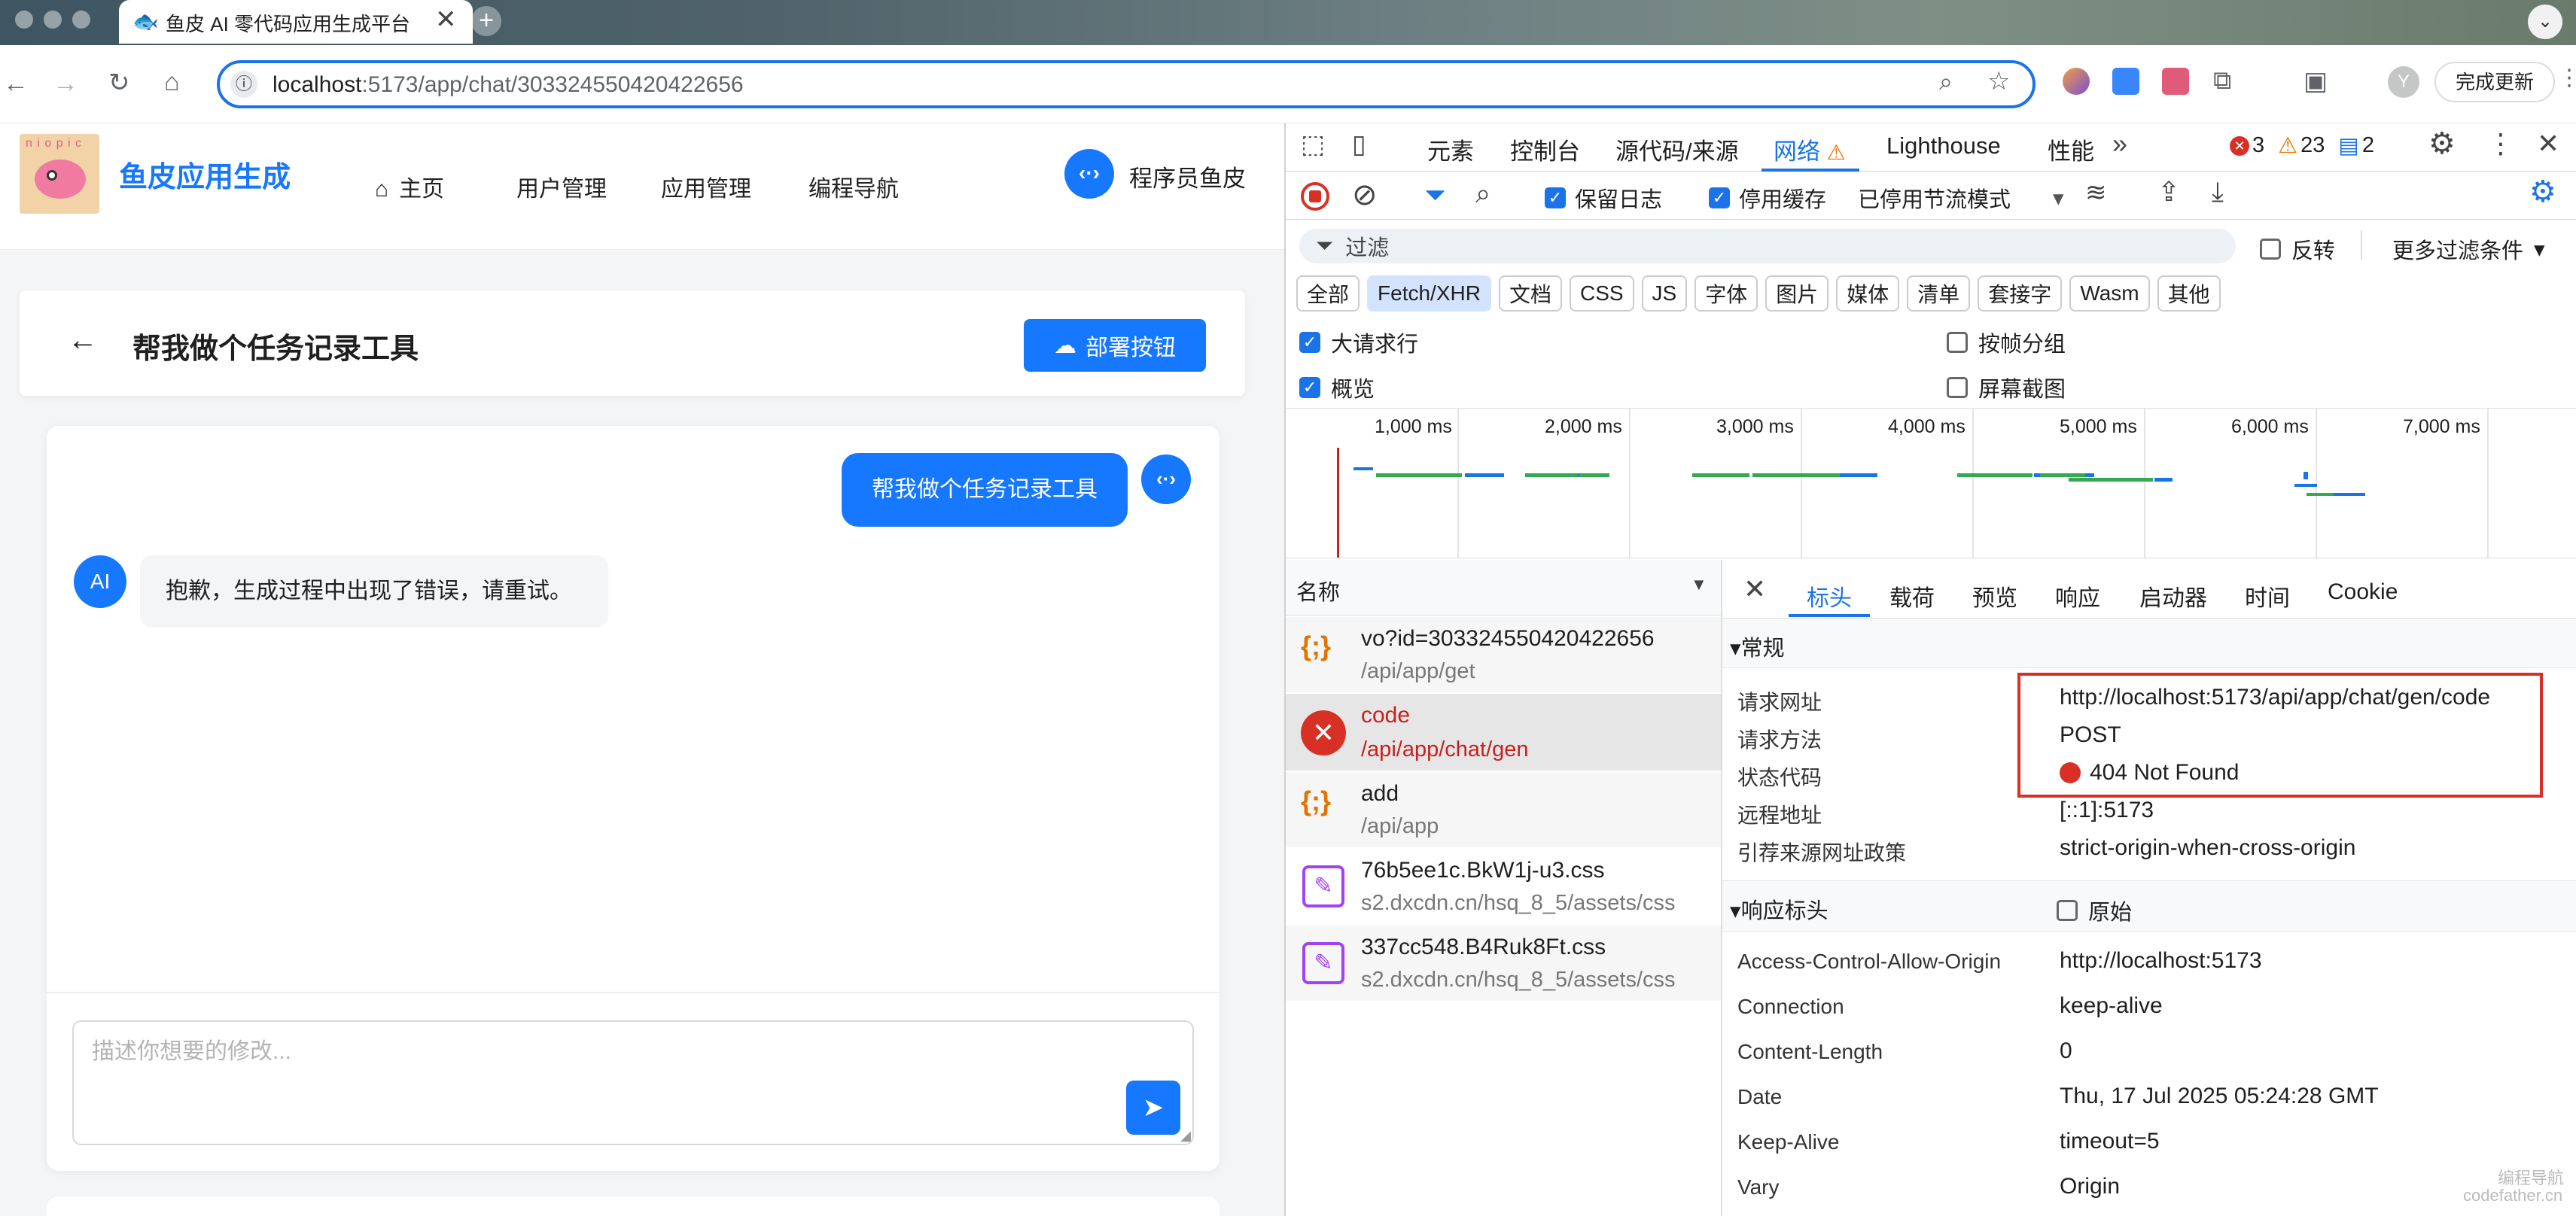 Image resolution: width=2576 pixels, height=1216 pixels. What do you see at coordinates (2363, 592) in the screenshot?
I see `detail-tab-cookie: Cookie` at bounding box center [2363, 592].